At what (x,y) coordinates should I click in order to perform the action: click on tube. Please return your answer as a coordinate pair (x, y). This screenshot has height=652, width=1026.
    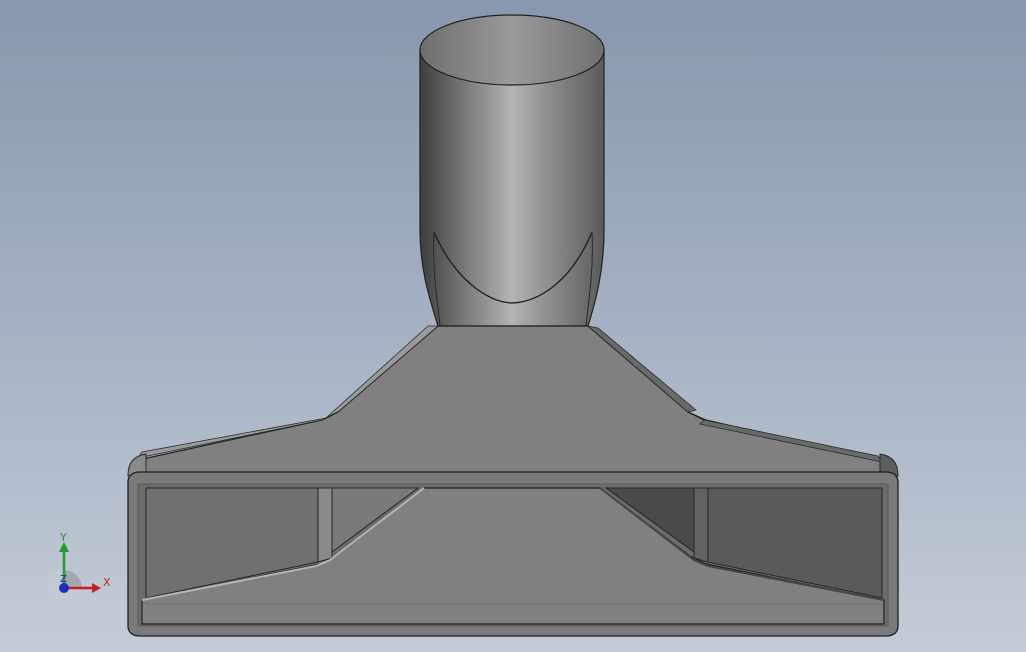
    Looking at the image, I should click on (512, 176).